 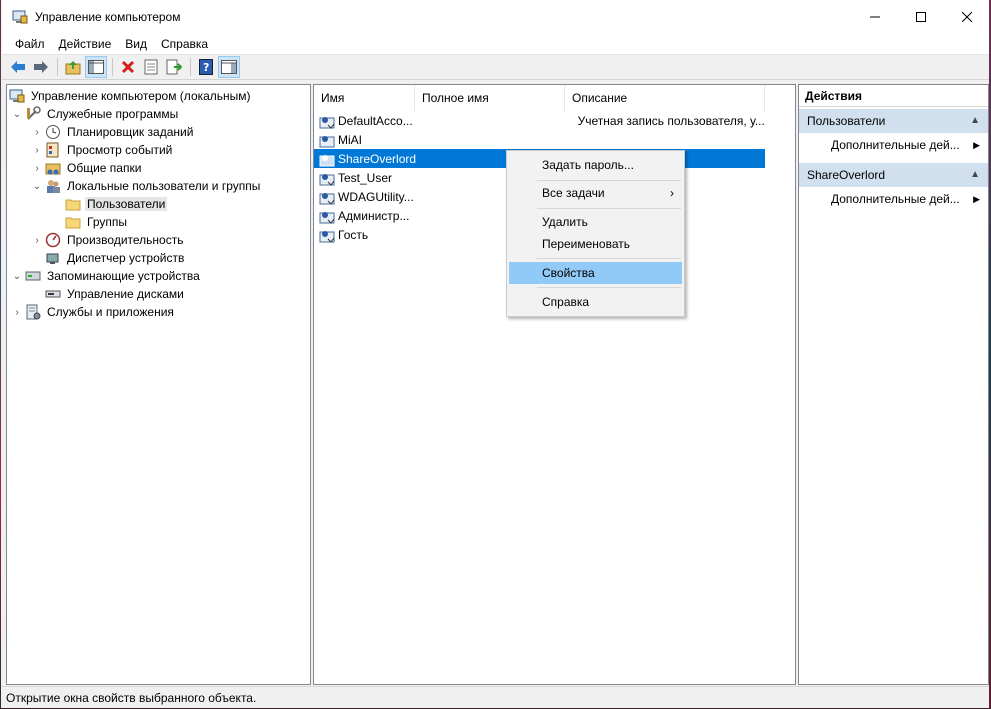 I want to click on menu-file: Файл, so click(x=30, y=44).